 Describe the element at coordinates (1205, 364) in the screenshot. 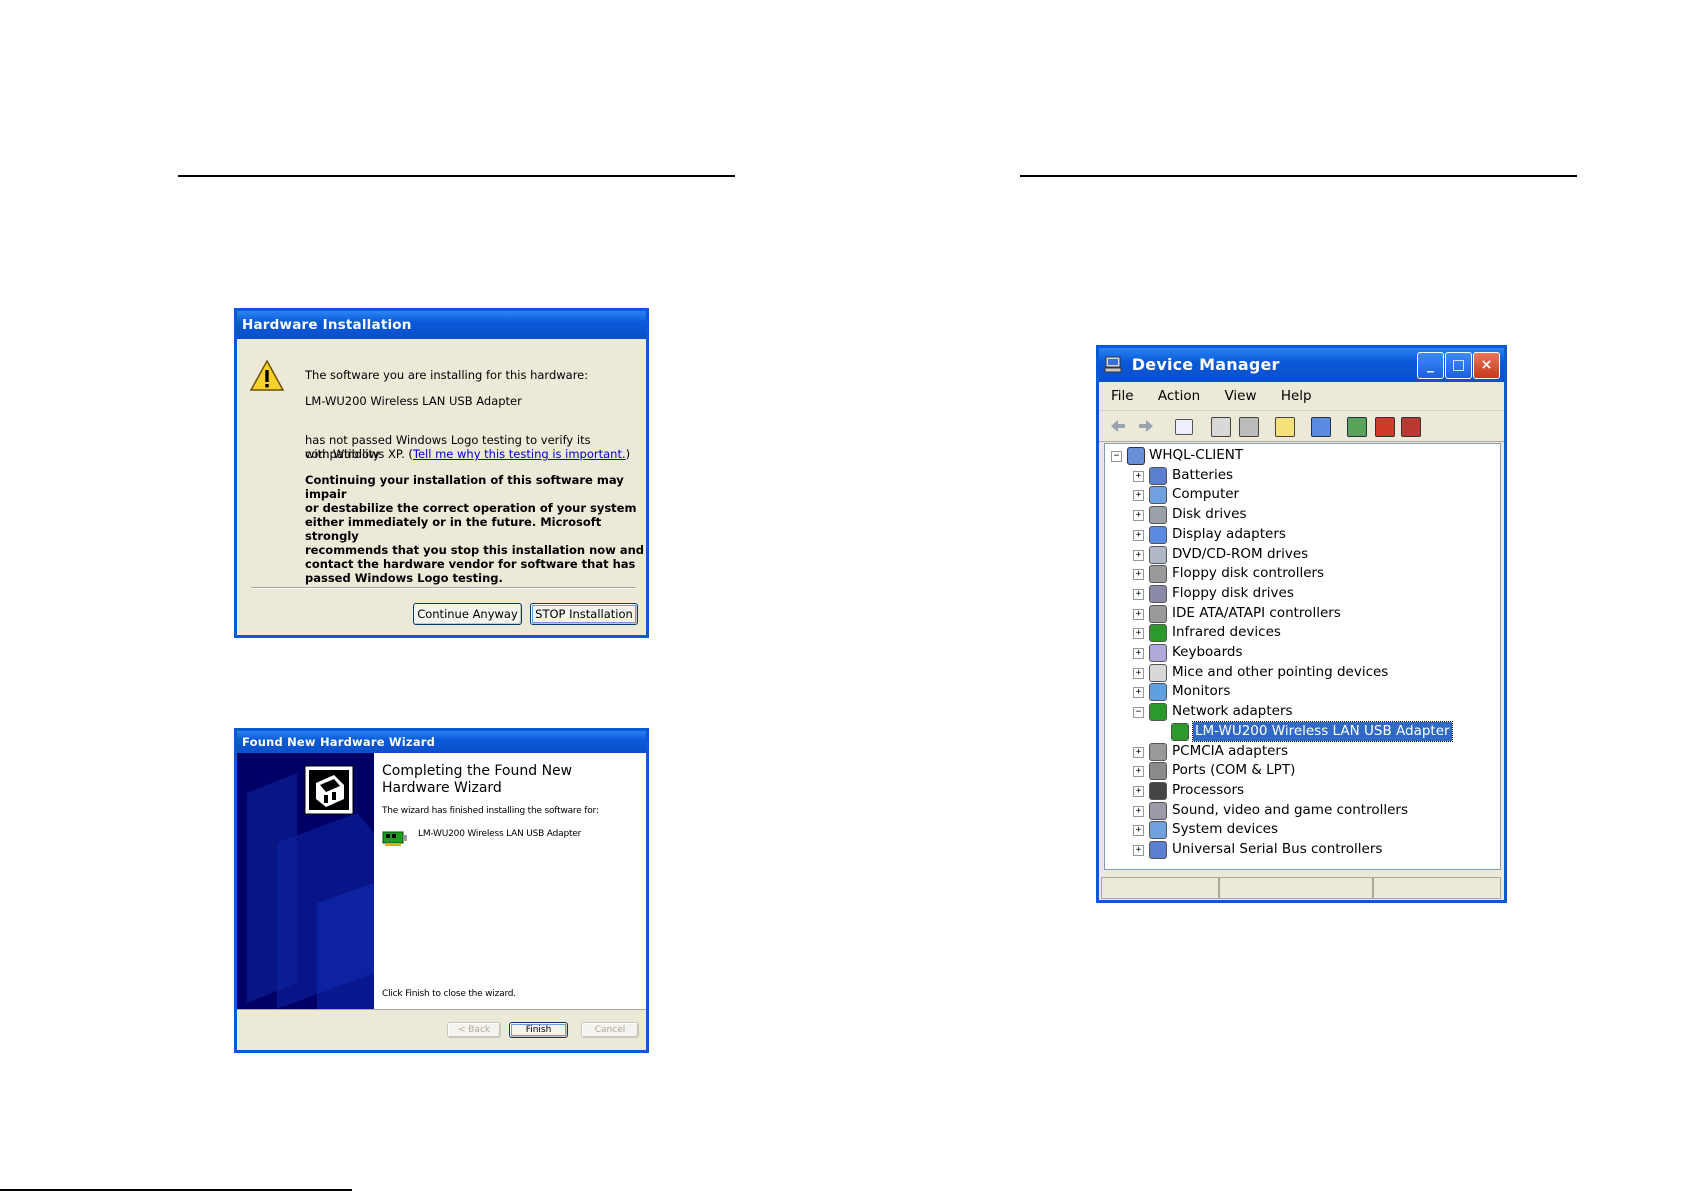

I see `device-manager-title: Device Manager` at that location.